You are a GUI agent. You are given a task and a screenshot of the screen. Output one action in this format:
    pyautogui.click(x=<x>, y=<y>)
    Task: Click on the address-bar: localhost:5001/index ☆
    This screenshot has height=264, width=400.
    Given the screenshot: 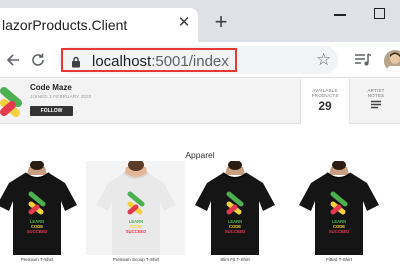 What is the action you would take?
    pyautogui.click(x=198, y=60)
    